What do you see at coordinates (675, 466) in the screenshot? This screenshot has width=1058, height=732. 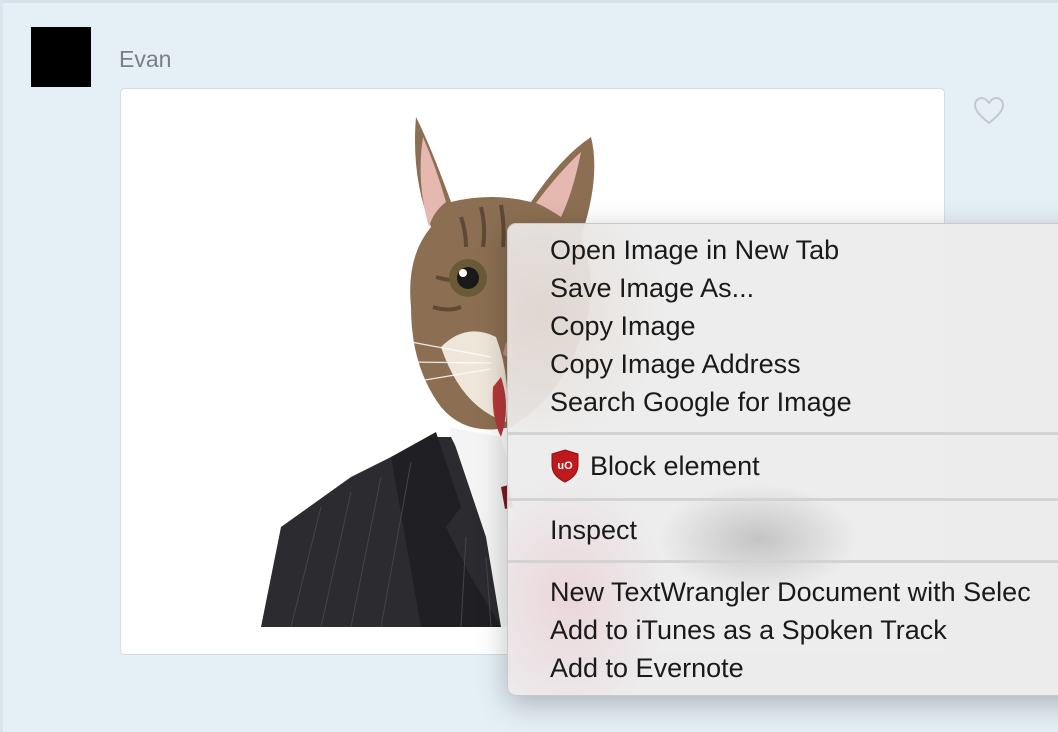 I see `menu-item-block-element: Block element` at bounding box center [675, 466].